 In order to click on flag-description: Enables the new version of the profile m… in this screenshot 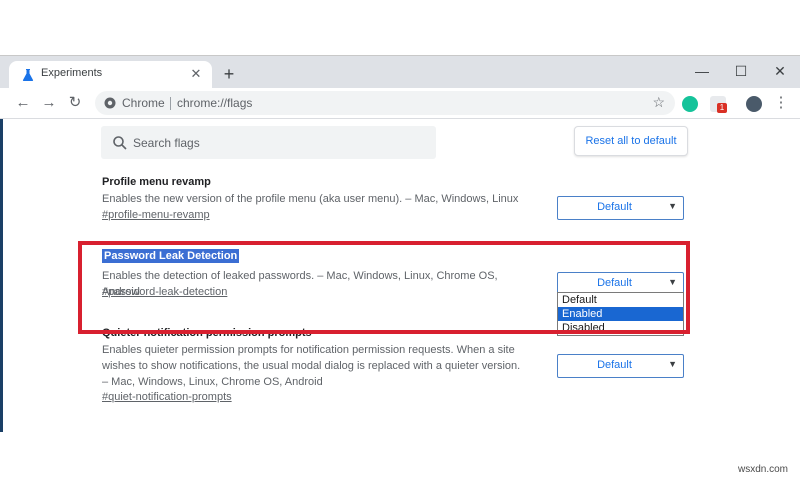, I will do `click(310, 199)`.